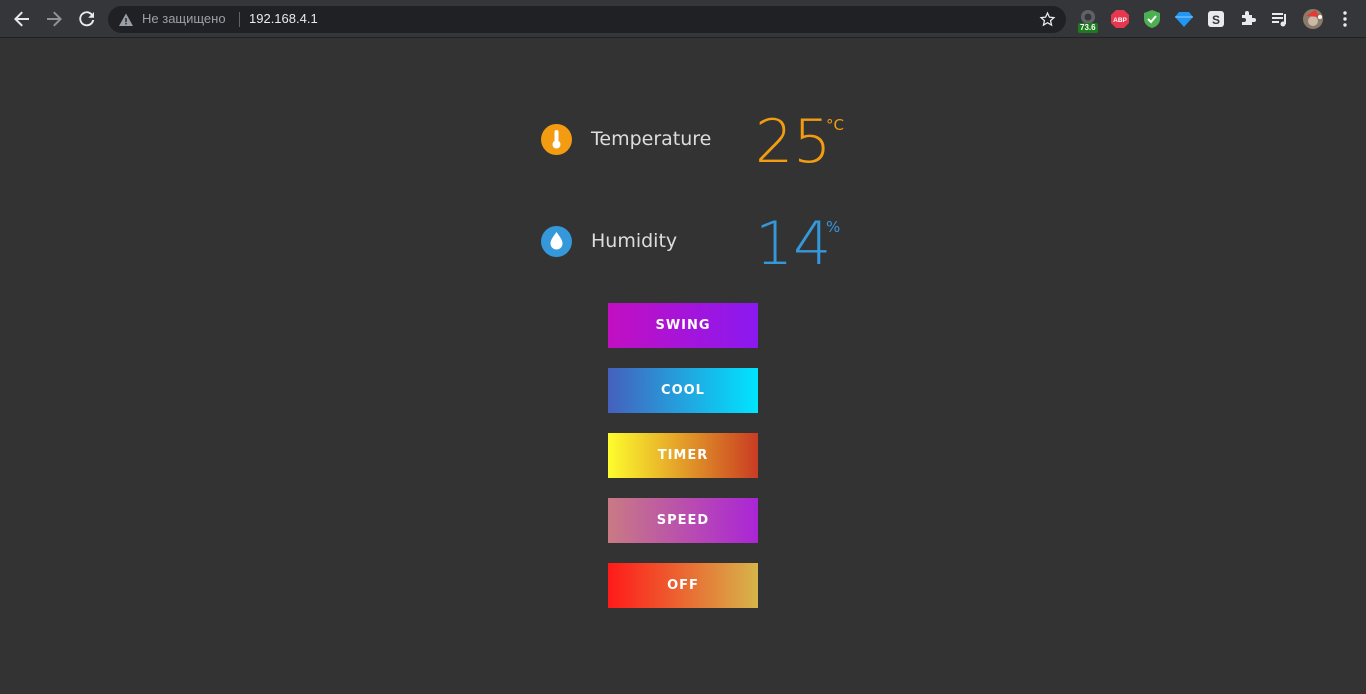  Describe the element at coordinates (634, 241) in the screenshot. I see `humidity-label: Humidity` at that location.